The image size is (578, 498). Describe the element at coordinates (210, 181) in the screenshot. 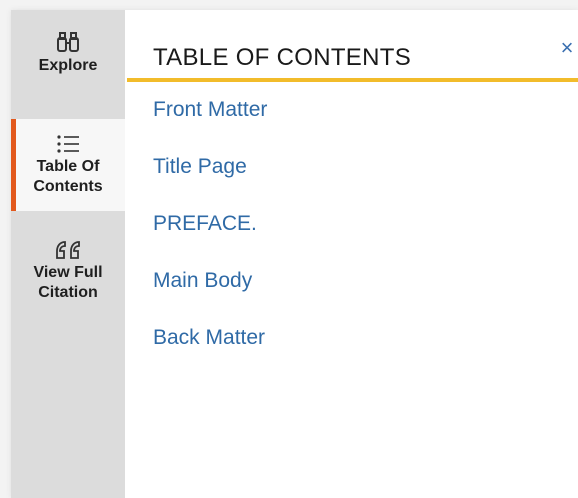

I see `toc-link-title-page: Title Page` at that location.